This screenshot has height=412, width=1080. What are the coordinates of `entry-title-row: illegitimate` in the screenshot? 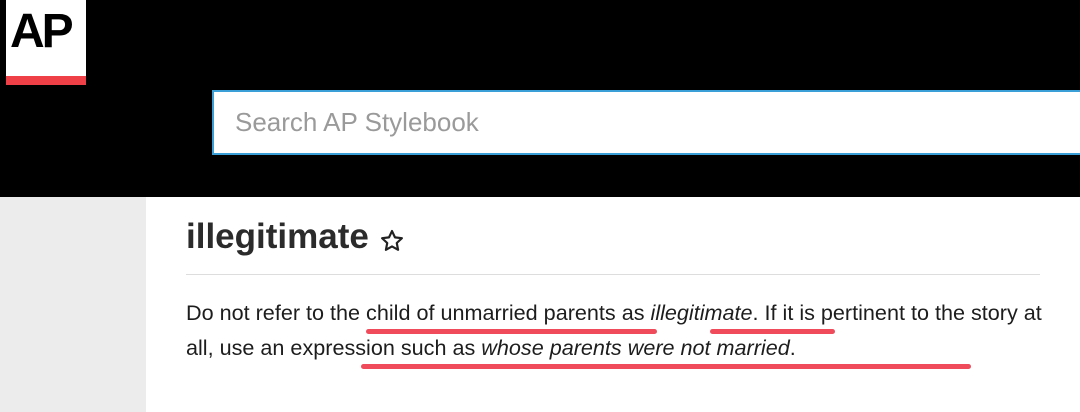 It's located at (614, 237).